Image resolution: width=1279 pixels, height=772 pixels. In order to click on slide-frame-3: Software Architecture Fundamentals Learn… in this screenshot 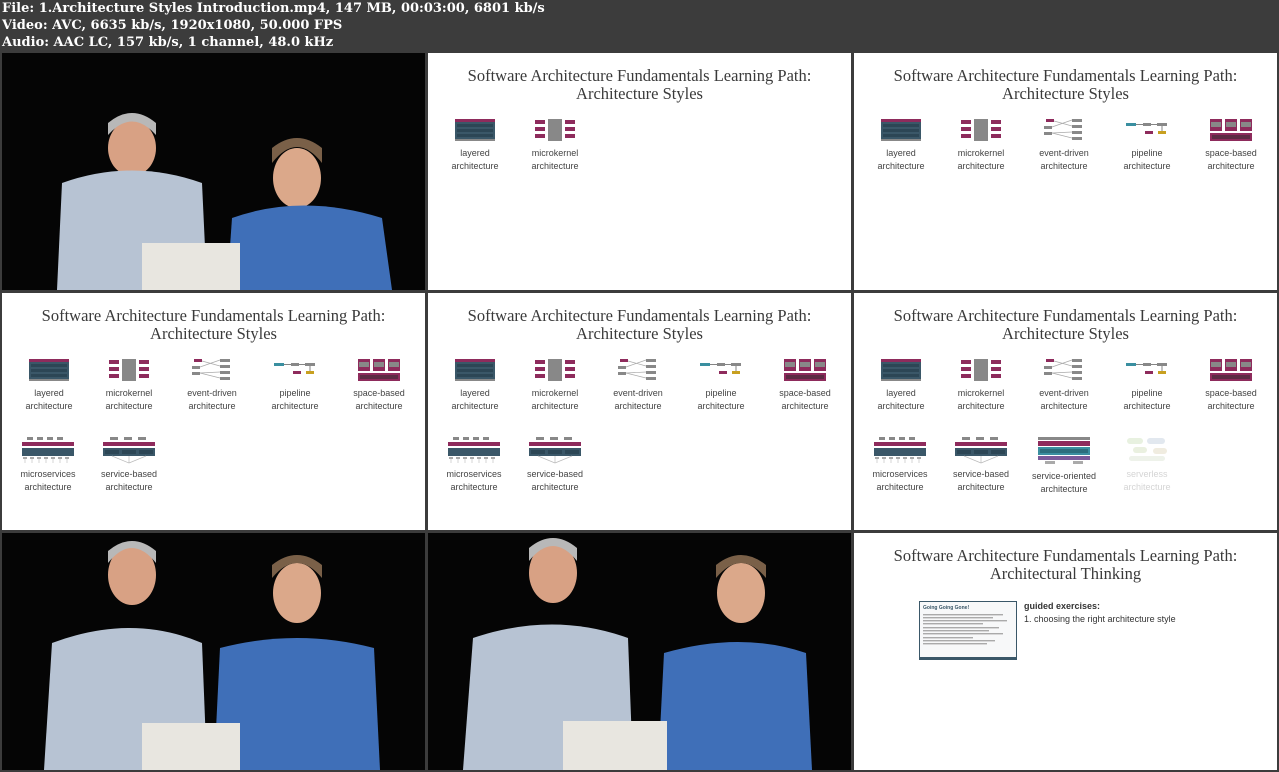, I will do `click(213, 411)`.